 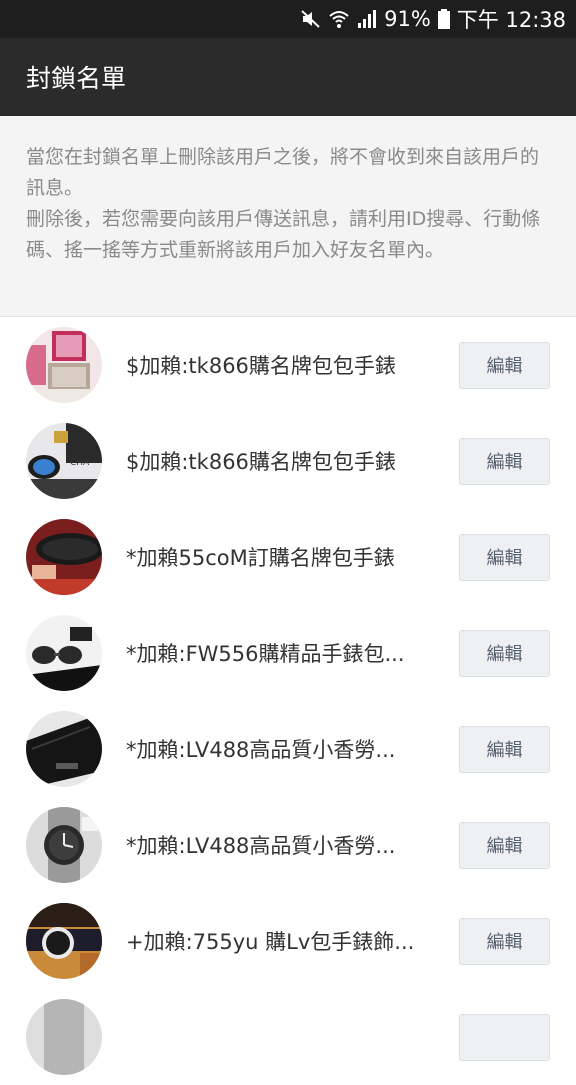 I want to click on app-bar: 封鎖名單, so click(x=288, y=77).